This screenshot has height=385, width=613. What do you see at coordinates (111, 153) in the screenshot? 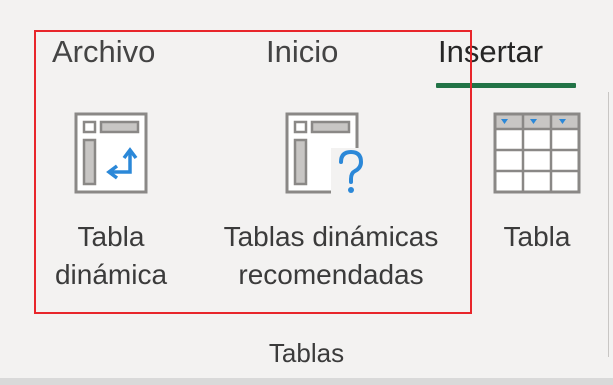
I see `pivot-table-icon` at bounding box center [111, 153].